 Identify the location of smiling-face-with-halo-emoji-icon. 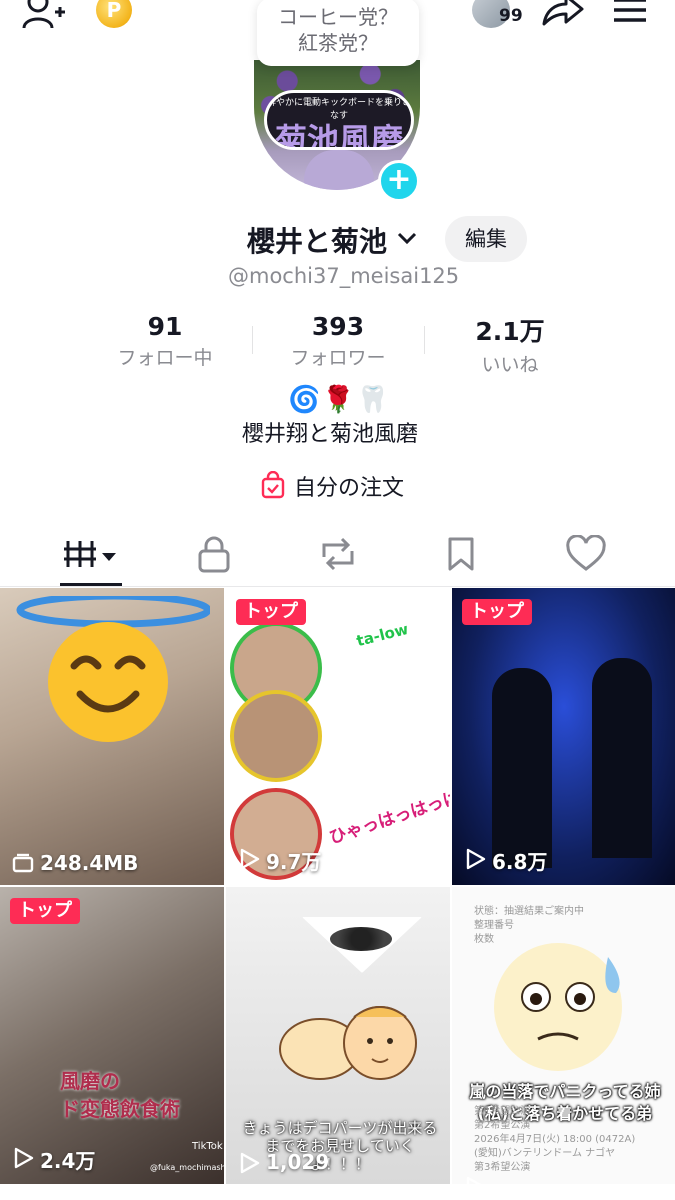
(113, 669).